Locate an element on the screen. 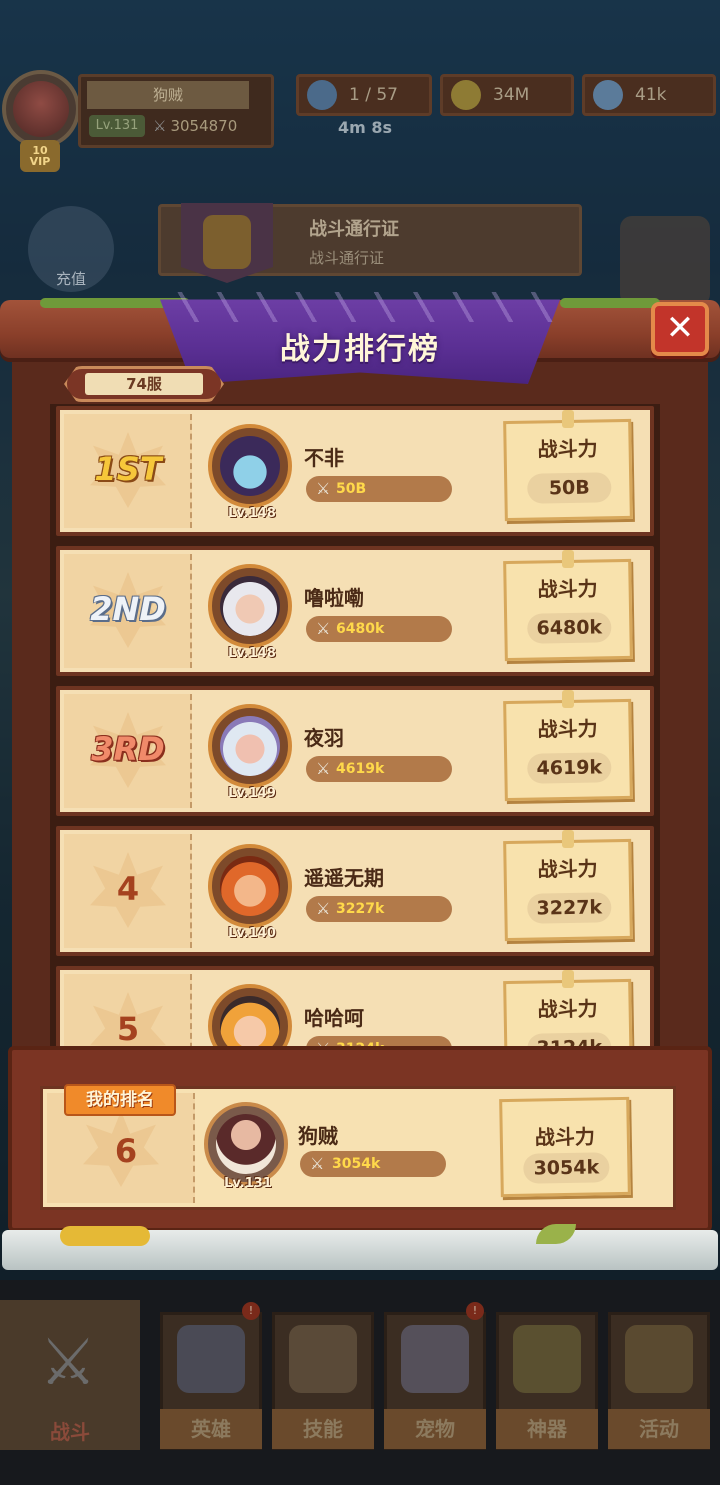 The image size is (720, 1485). nav-events-label: 活动 is located at coordinates (659, 1429).